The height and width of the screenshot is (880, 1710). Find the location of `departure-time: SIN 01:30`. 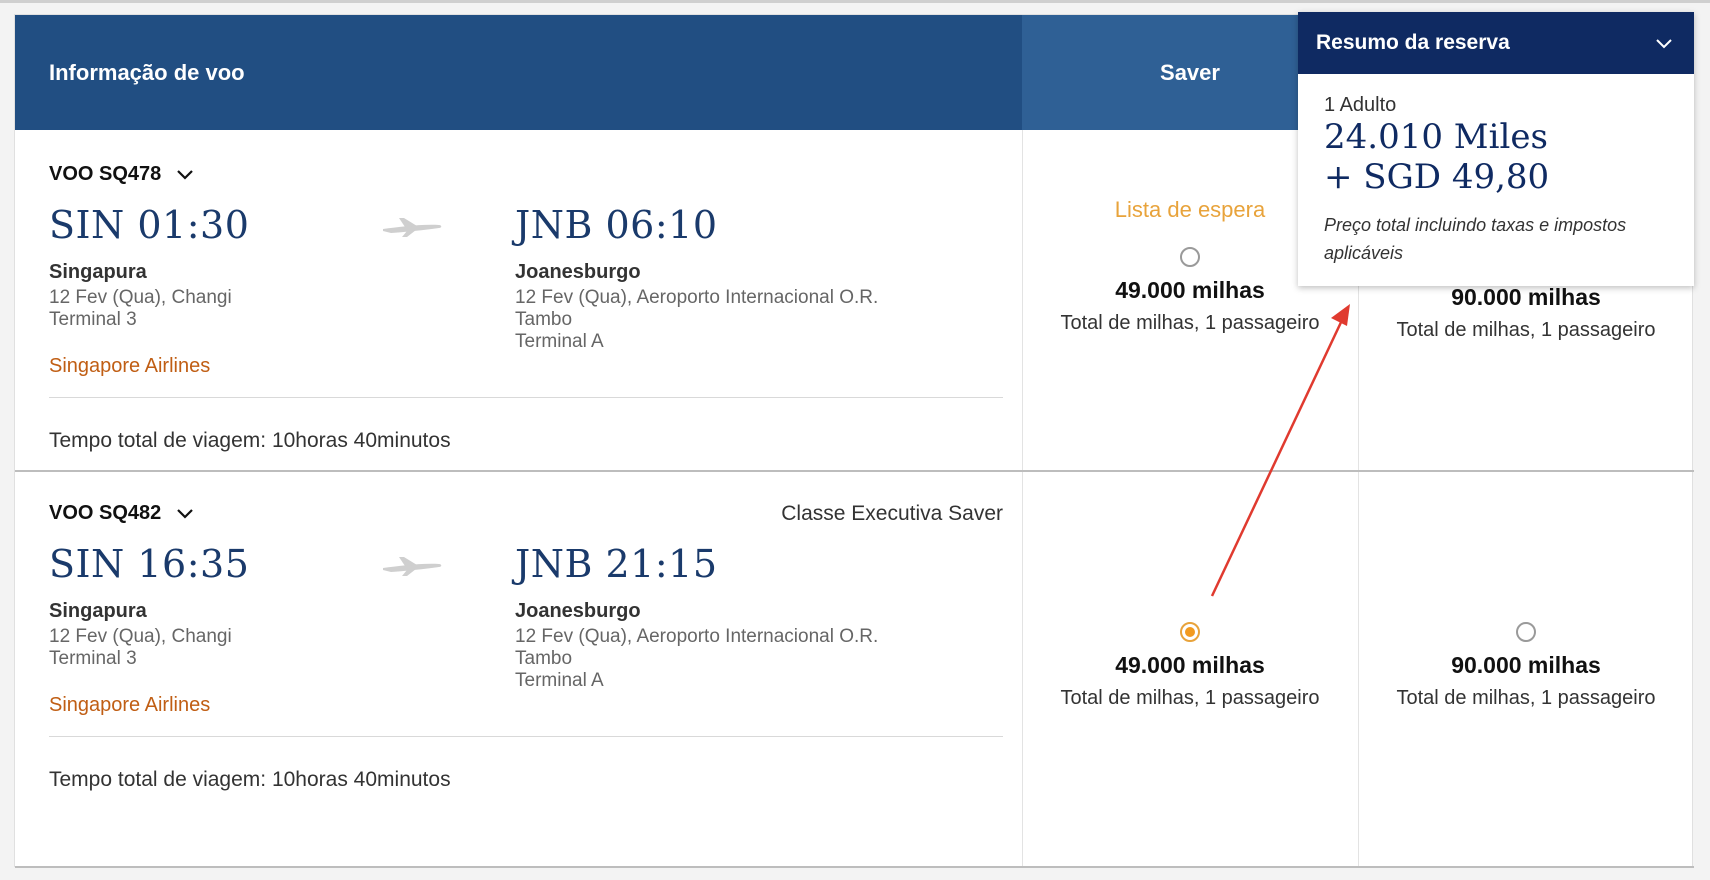

departure-time: SIN 01:30 is located at coordinates (149, 225).